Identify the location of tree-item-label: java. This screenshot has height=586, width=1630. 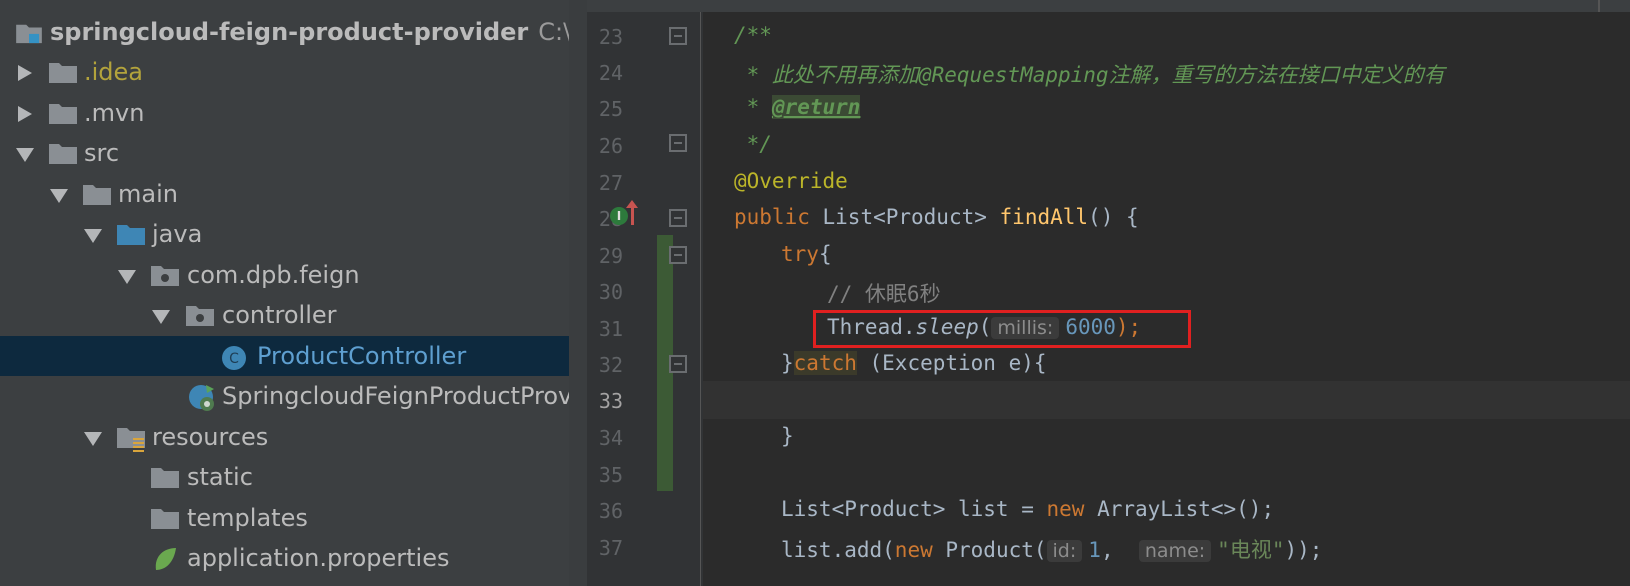
(177, 234).